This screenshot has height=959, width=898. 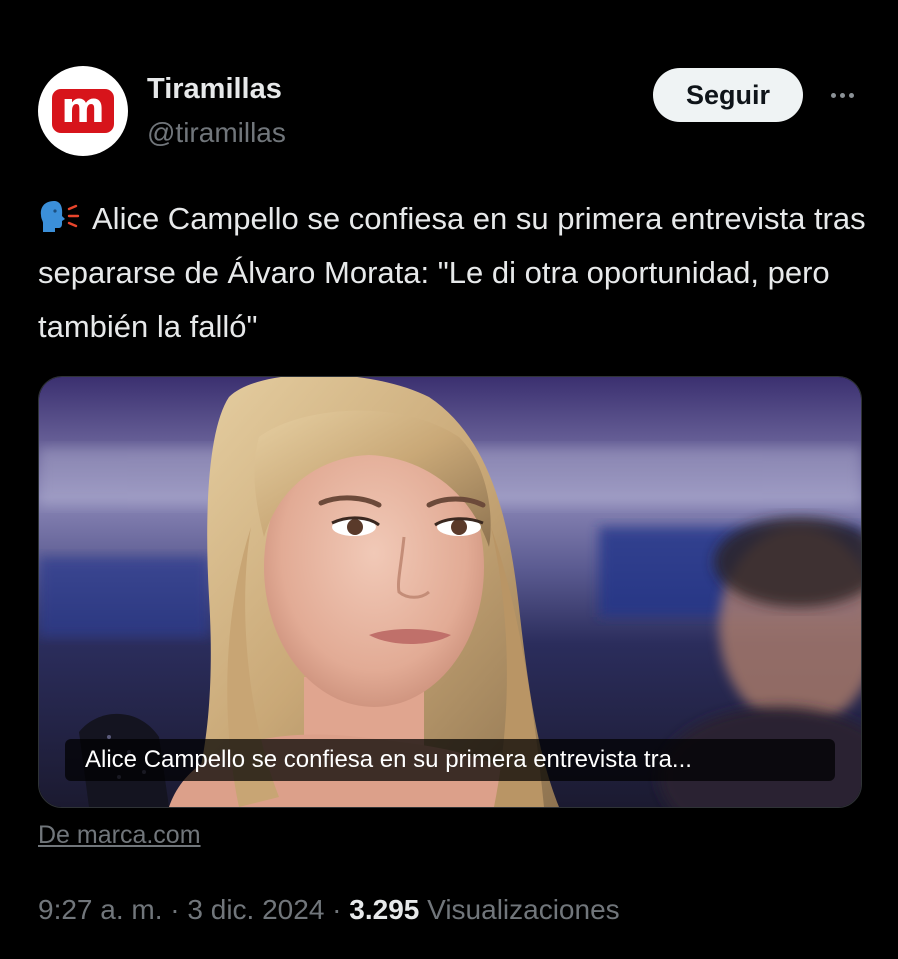 What do you see at coordinates (728, 95) in the screenshot?
I see `follow-button: Seguir` at bounding box center [728, 95].